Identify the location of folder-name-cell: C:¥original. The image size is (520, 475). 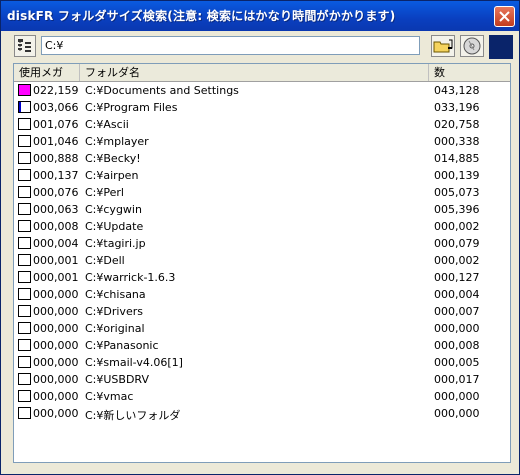
(115, 328).